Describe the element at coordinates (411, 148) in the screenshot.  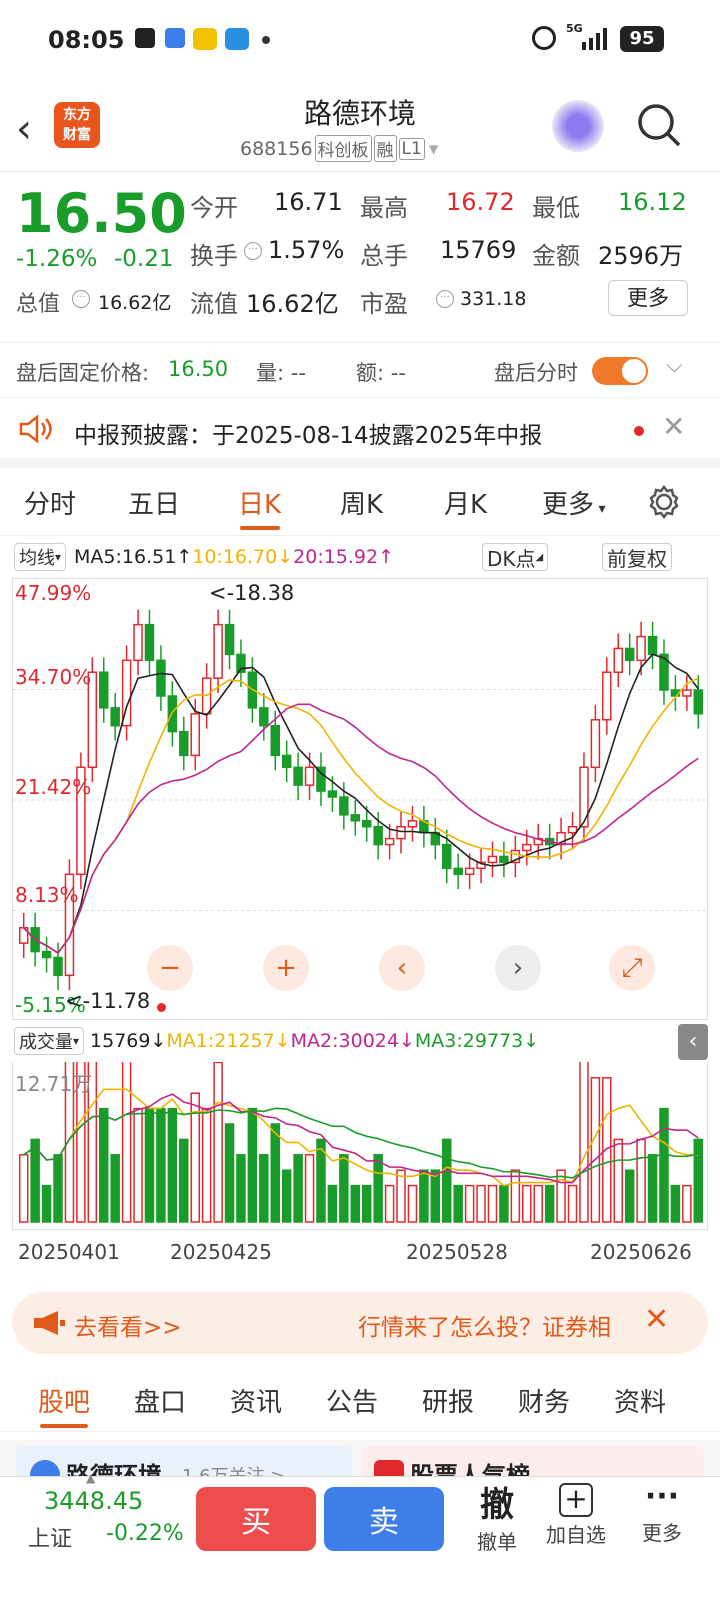
I see `level-badge: L1` at that location.